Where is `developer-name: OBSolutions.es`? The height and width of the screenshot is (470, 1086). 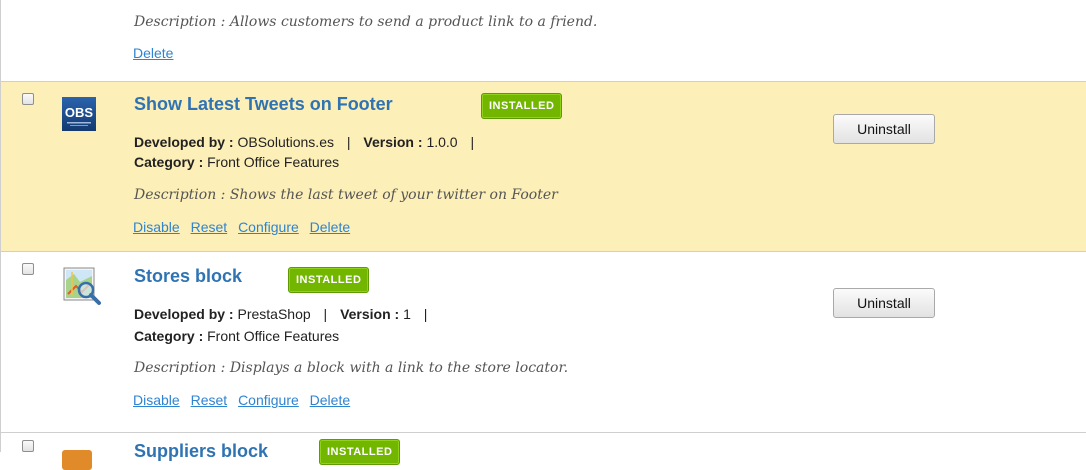
developer-name: OBSolutions.es is located at coordinates (285, 142).